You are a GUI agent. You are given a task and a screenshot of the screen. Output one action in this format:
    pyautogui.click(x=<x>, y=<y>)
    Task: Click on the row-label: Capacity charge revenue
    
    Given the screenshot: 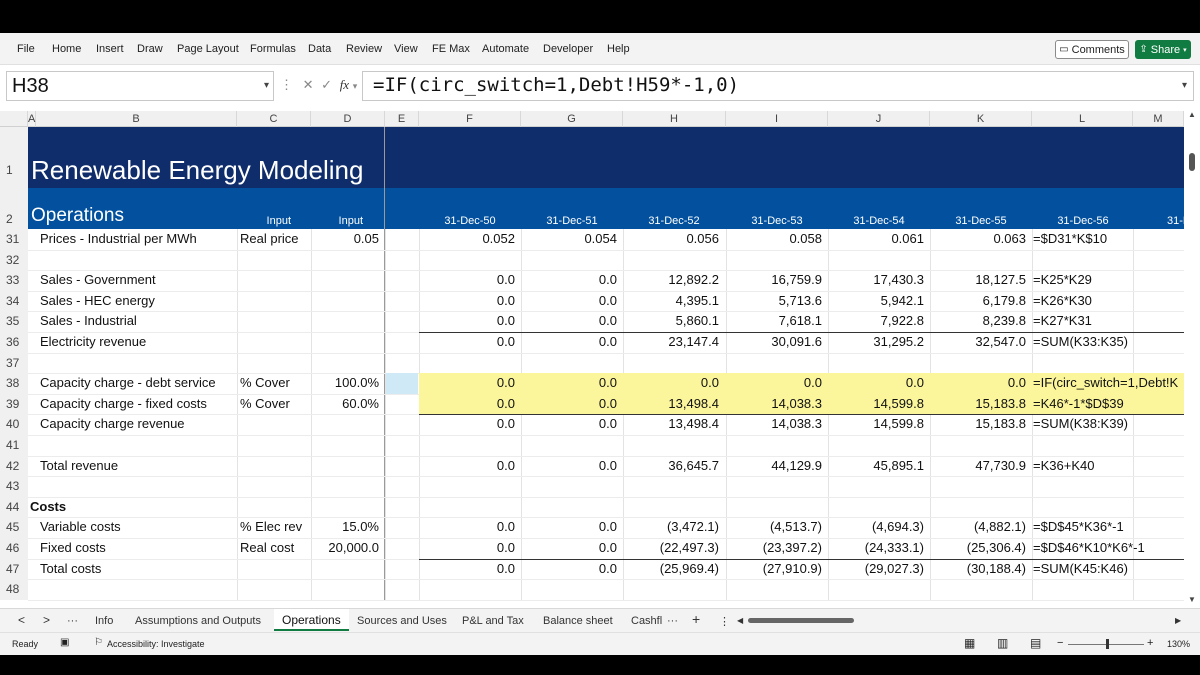 What is the action you would take?
    pyautogui.click(x=138, y=424)
    